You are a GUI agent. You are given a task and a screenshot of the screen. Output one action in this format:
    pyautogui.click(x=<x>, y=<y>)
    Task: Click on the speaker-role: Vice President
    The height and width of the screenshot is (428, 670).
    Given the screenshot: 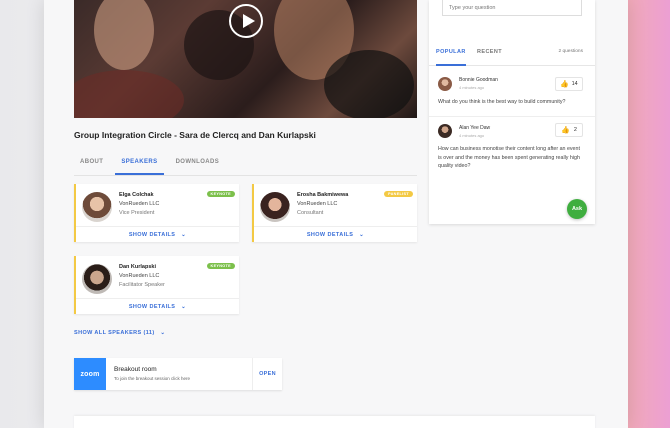 What is the action you would take?
    pyautogui.click(x=137, y=213)
    